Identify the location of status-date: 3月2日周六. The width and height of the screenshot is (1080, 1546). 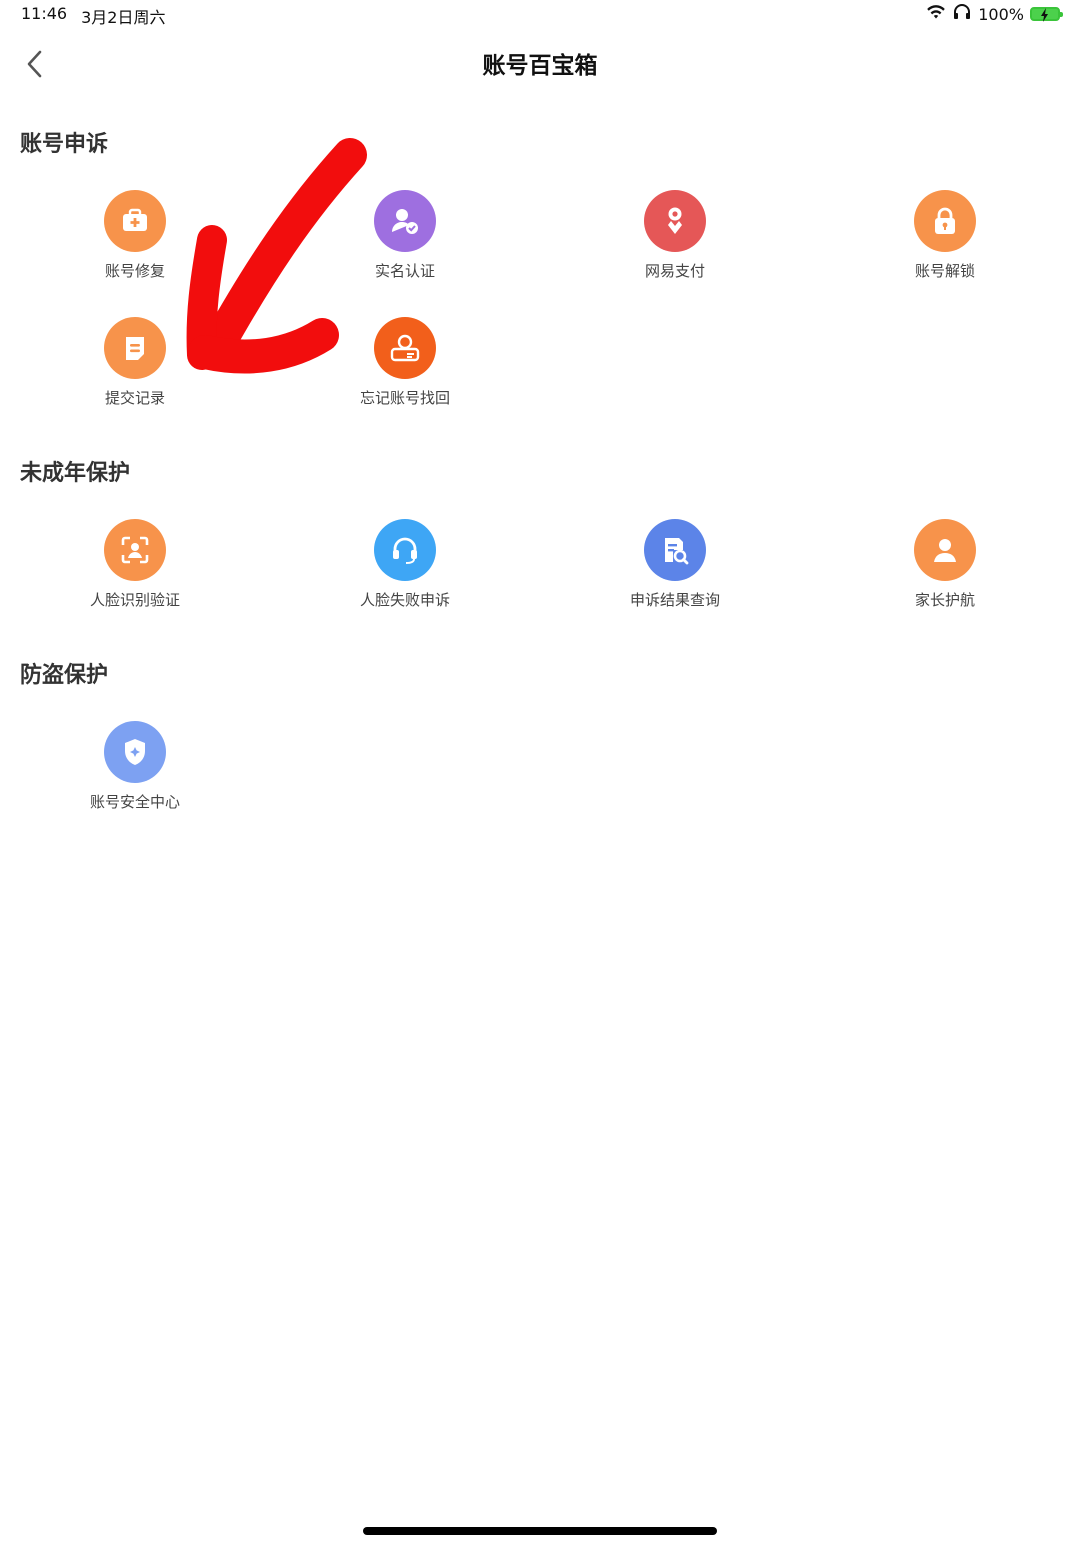
(123, 17).